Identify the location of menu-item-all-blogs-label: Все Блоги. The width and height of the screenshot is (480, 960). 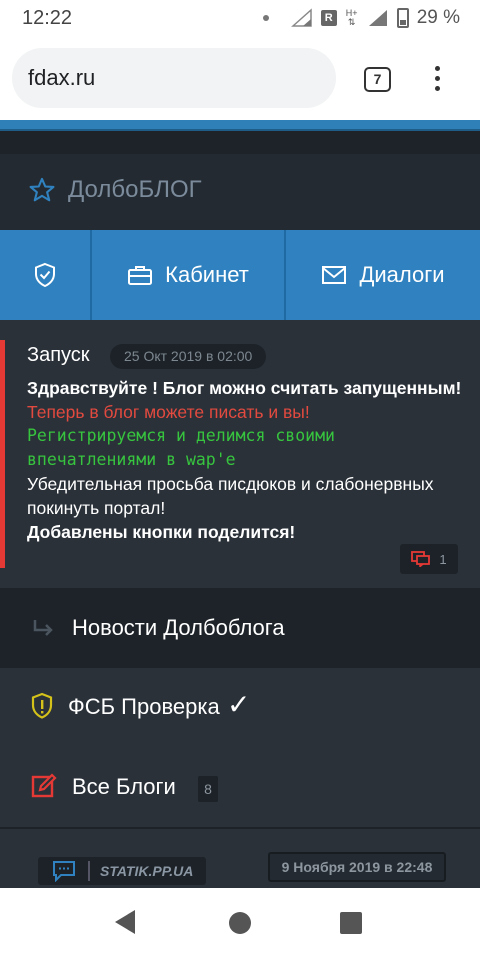
(124, 786).